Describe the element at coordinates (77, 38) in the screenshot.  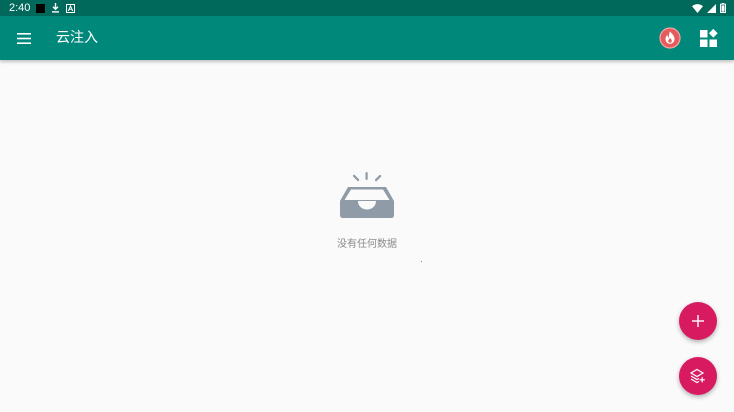
I see `page-title: 云注入` at that location.